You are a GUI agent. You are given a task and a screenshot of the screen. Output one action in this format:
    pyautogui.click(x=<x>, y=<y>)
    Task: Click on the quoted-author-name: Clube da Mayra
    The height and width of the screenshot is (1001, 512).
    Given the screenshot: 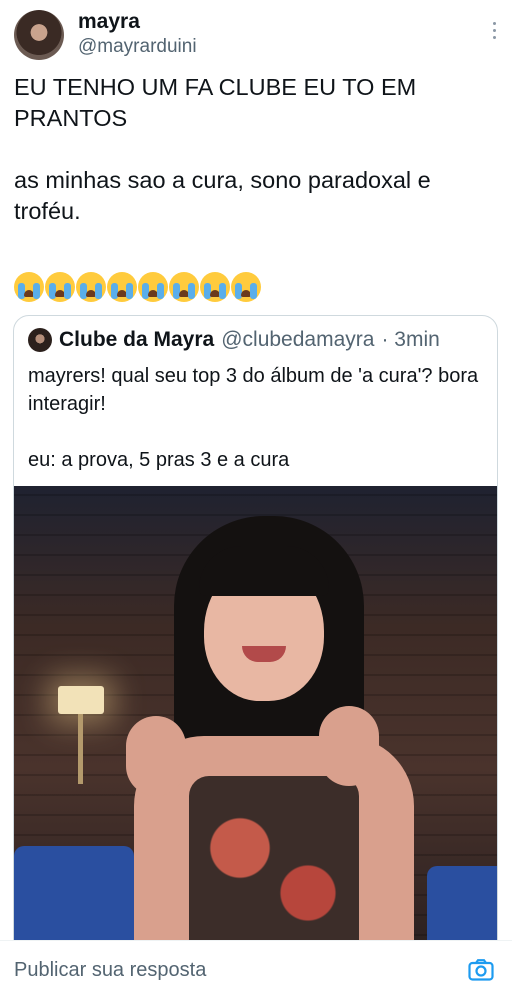 What is the action you would take?
    pyautogui.click(x=137, y=339)
    